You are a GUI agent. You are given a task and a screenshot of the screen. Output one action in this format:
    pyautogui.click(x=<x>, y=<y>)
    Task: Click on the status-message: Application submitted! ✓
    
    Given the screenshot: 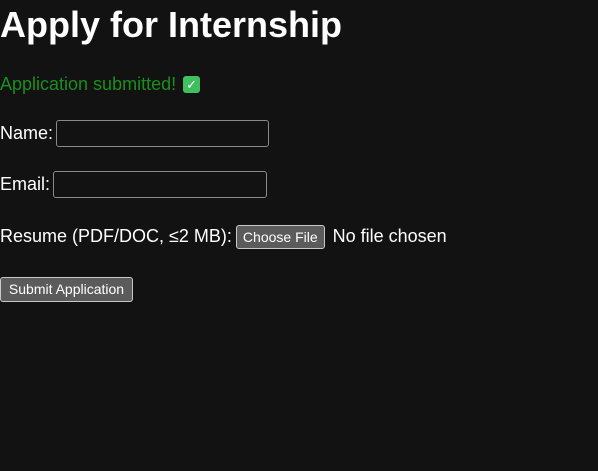 What is the action you would take?
    pyautogui.click(x=100, y=84)
    